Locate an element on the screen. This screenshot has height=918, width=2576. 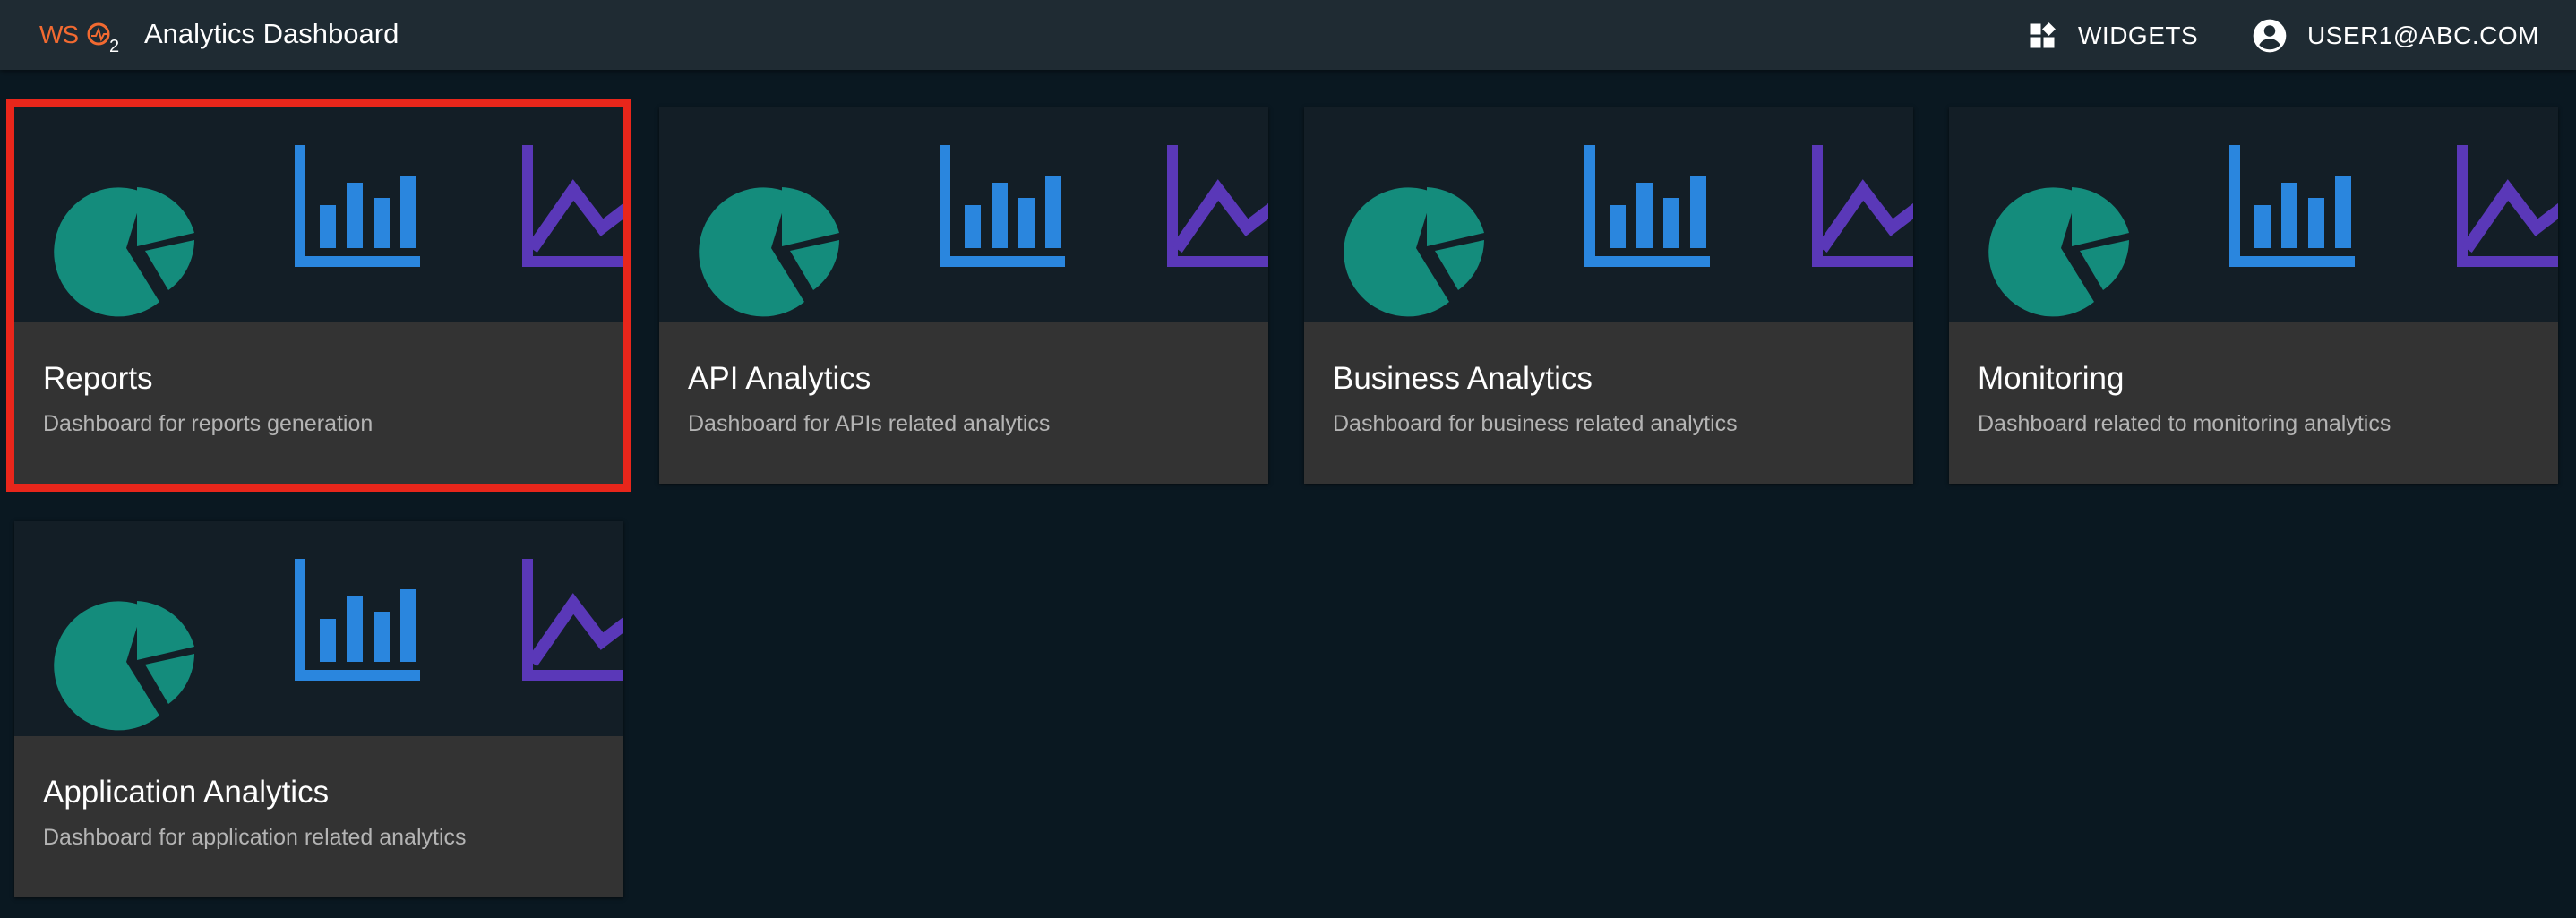
svg-text: 2 is located at coordinates (114, 46).